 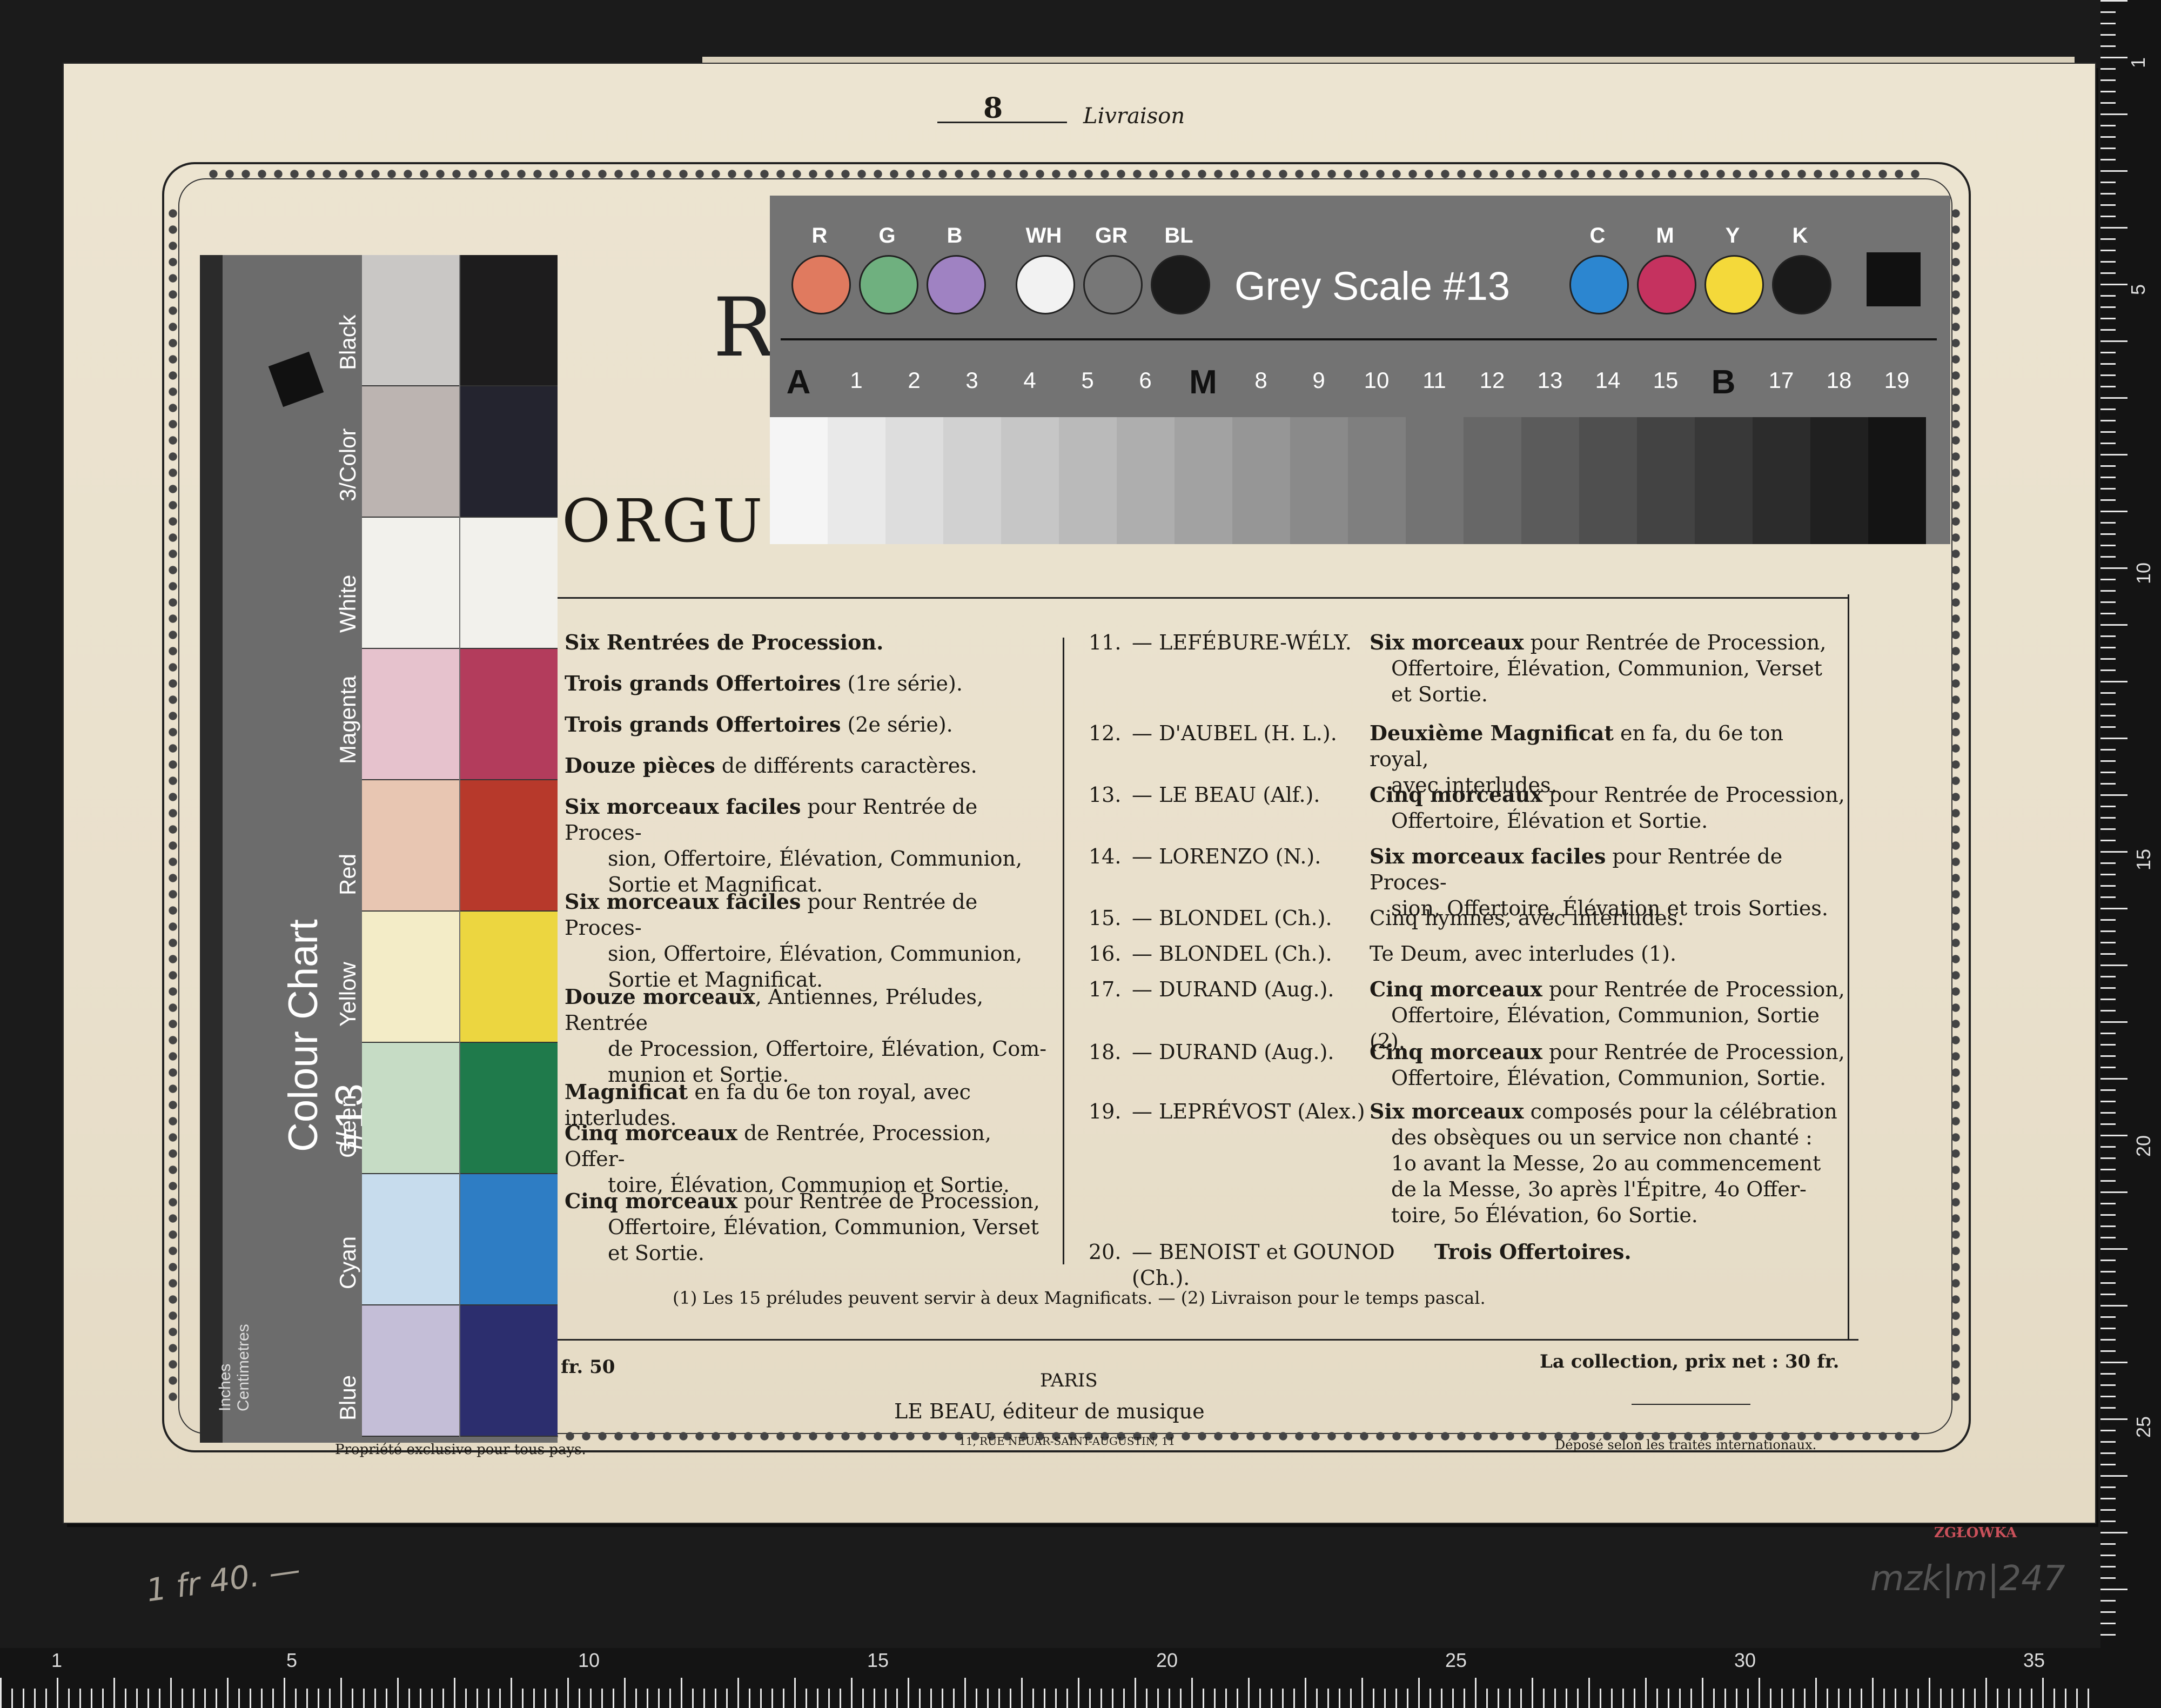 What do you see at coordinates (1848, 967) in the screenshot?
I see `content-right-rule` at bounding box center [1848, 967].